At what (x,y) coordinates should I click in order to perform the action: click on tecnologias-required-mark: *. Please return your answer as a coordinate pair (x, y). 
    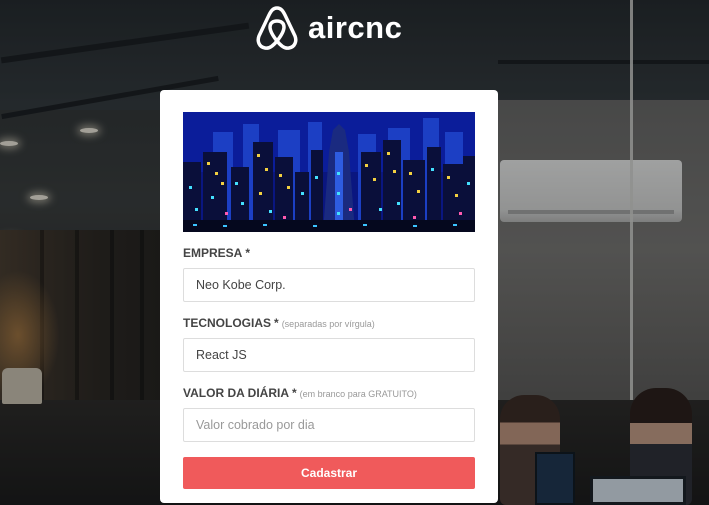
    Looking at the image, I should click on (276, 323).